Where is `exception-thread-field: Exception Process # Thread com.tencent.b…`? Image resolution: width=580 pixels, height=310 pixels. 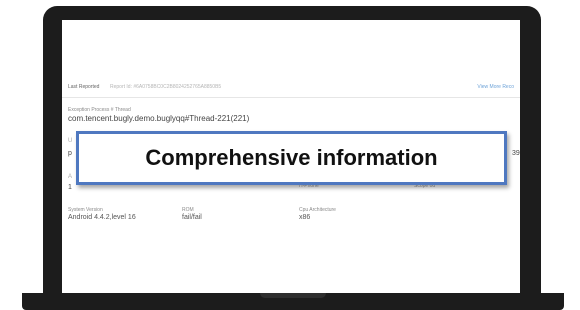 exception-thread-field: Exception Process # Thread com.tencent.b… is located at coordinates (158, 115).